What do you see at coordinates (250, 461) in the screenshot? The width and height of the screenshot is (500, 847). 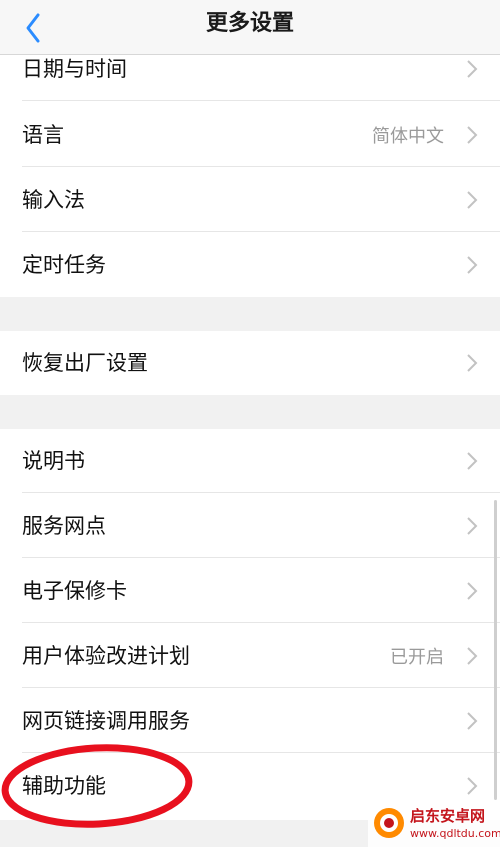 I see `settings-row-manual: 说明书` at bounding box center [250, 461].